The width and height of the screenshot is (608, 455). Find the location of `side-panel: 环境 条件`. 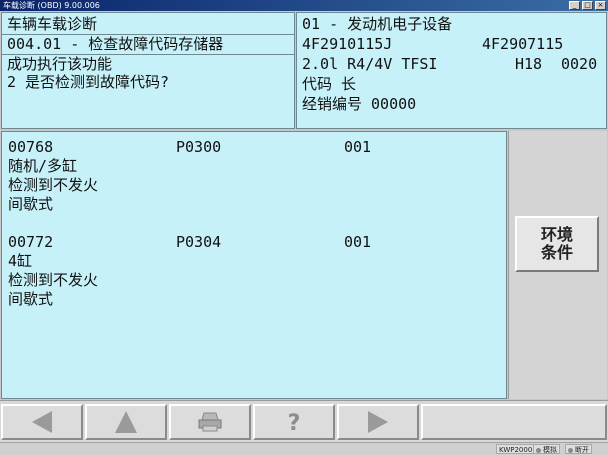

side-panel: 环境 条件 is located at coordinates (557, 265).